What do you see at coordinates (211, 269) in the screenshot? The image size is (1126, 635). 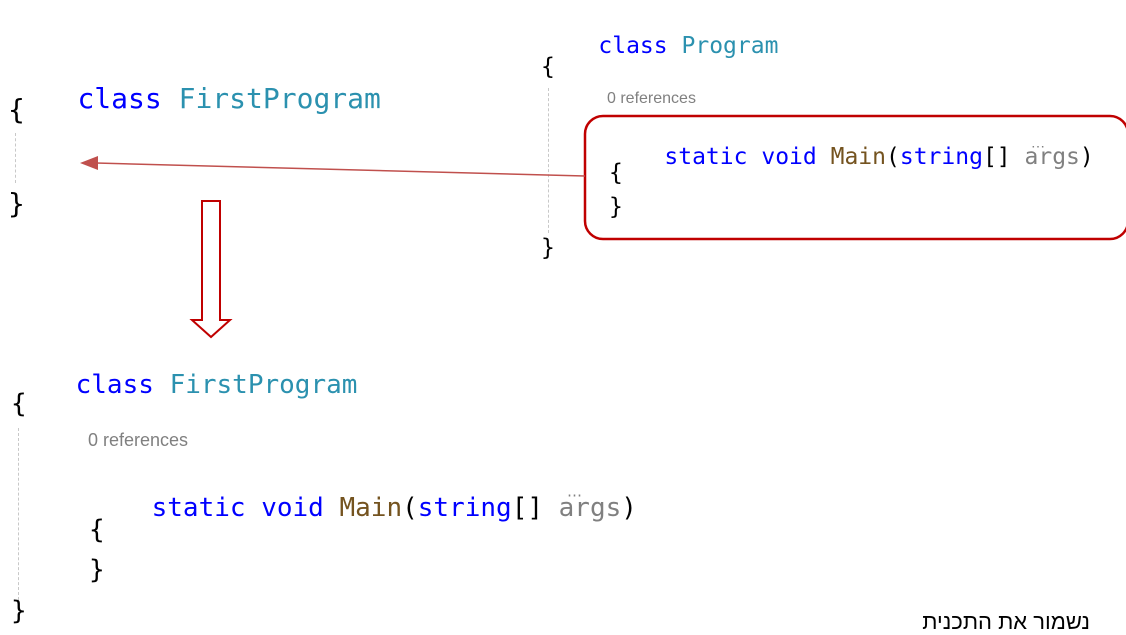 I see `down-block-arrow` at bounding box center [211, 269].